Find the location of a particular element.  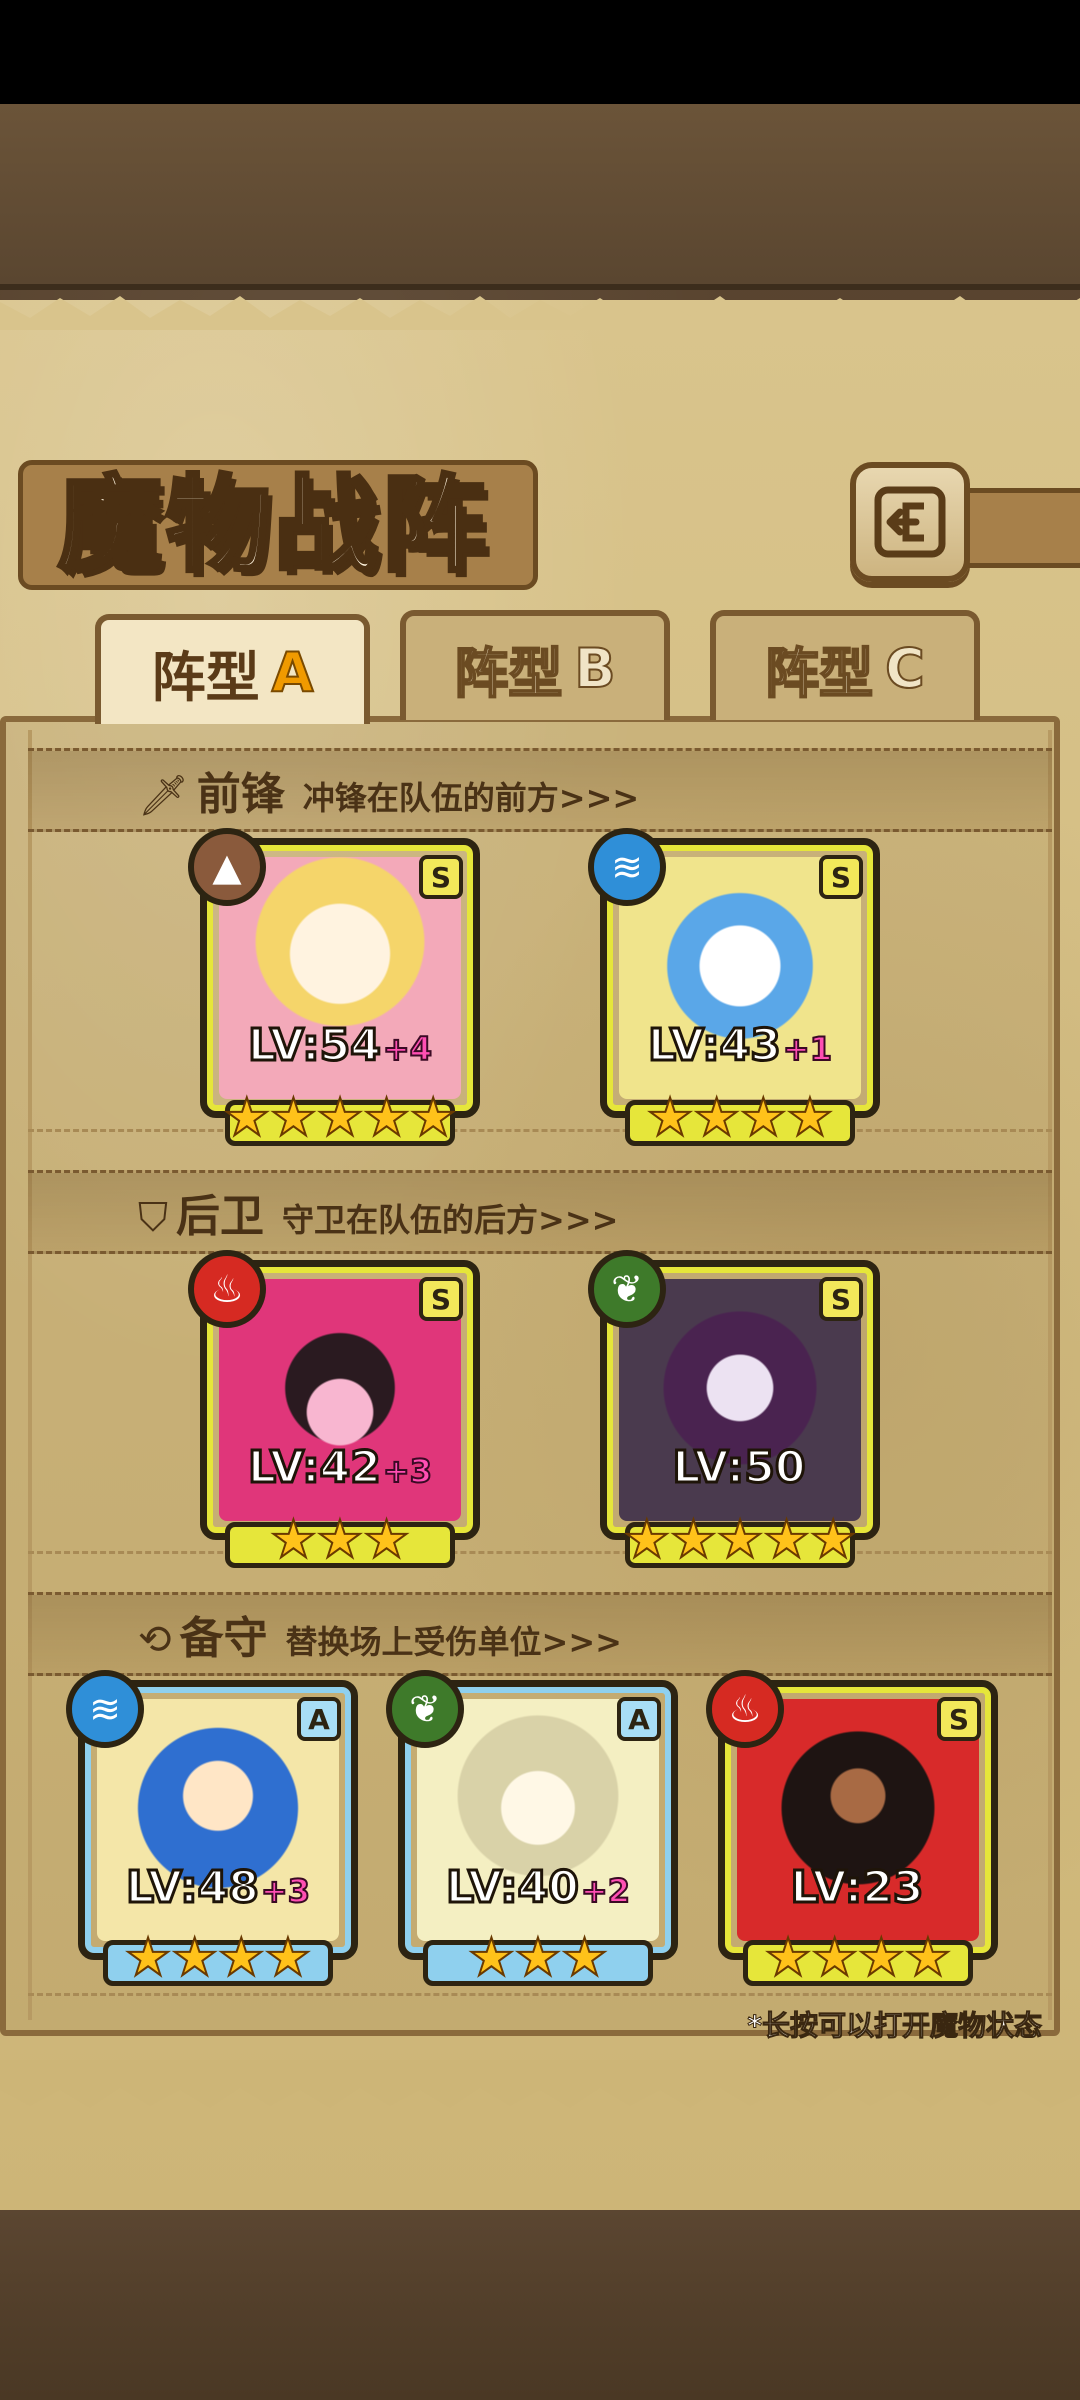

section-title: 前锋 is located at coordinates (240, 794).